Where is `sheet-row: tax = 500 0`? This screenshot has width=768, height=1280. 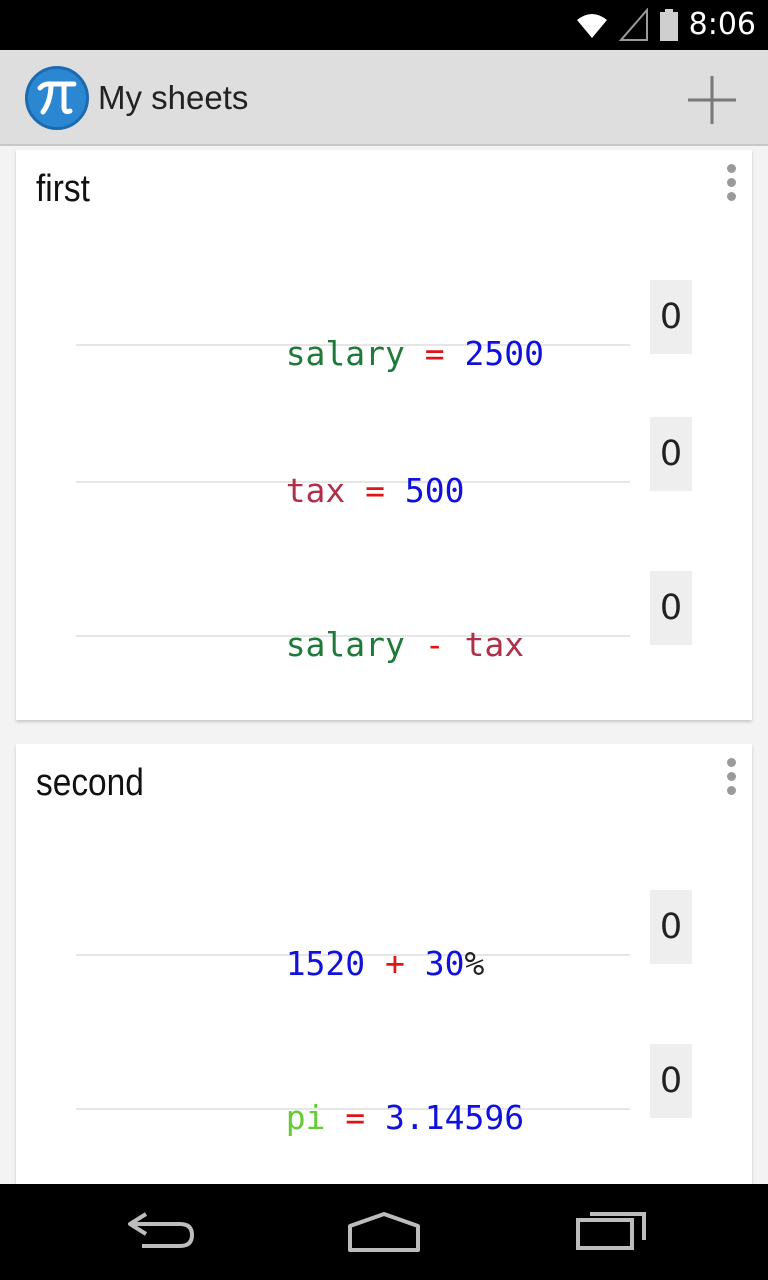
sheet-row: tax = 500 0 is located at coordinates (384, 463).